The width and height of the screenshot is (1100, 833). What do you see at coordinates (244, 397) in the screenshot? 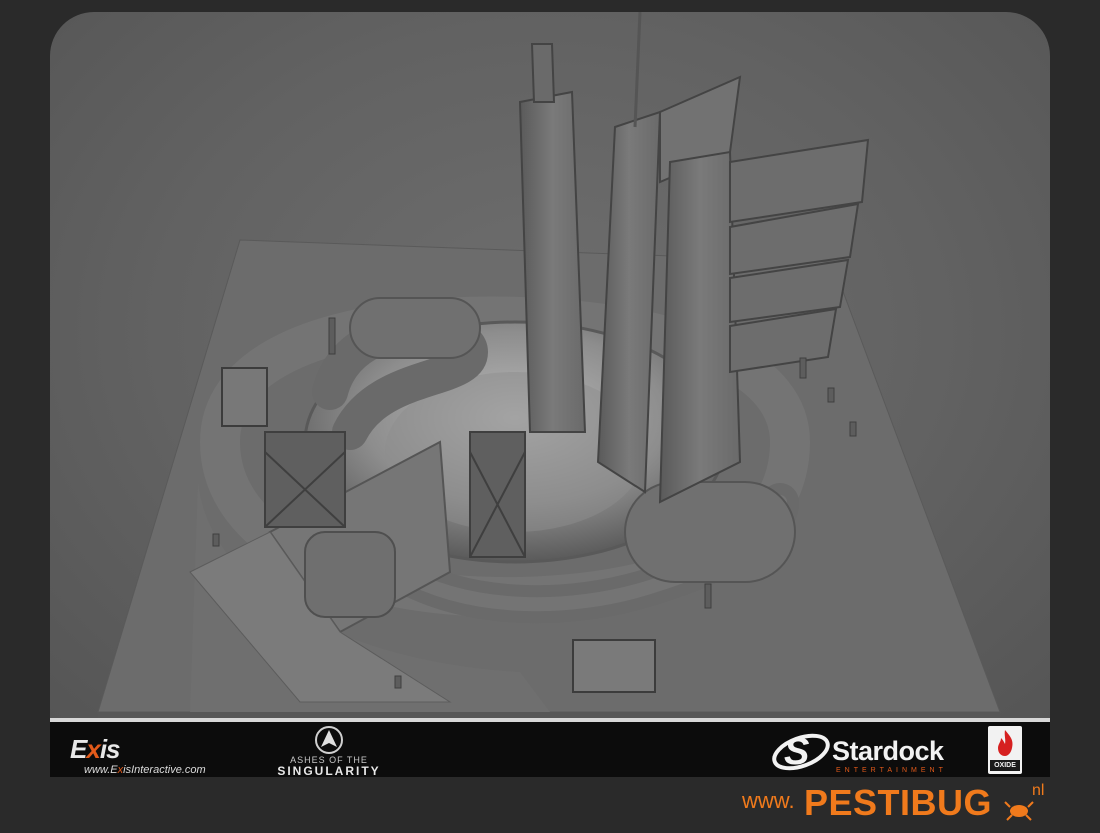
I see `container-left` at bounding box center [244, 397].